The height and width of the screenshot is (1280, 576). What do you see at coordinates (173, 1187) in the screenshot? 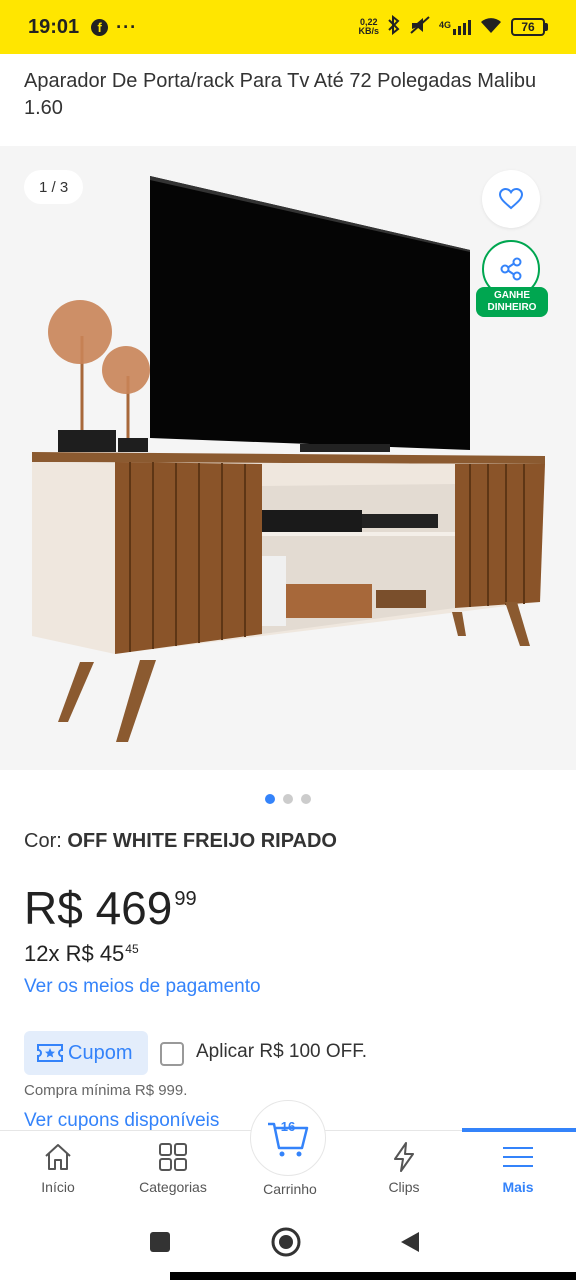
I see `nav-label-categorias: Categorias` at bounding box center [173, 1187].